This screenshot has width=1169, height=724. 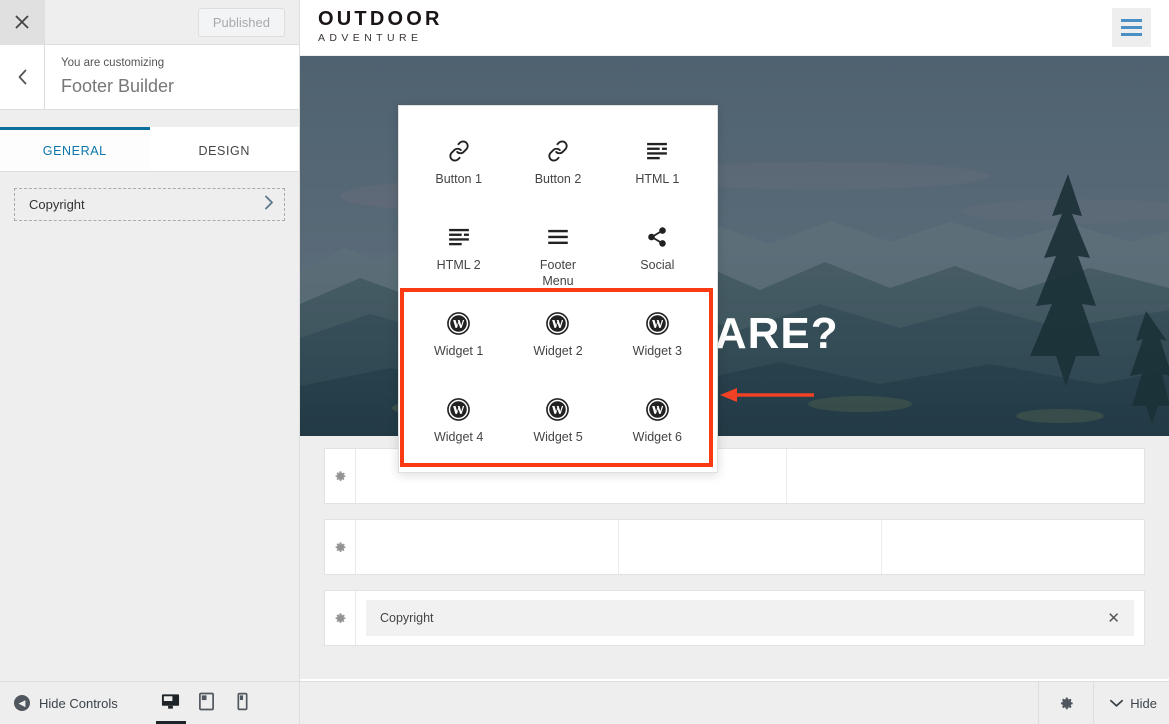 I want to click on desktop-icon, so click(x=170, y=703).